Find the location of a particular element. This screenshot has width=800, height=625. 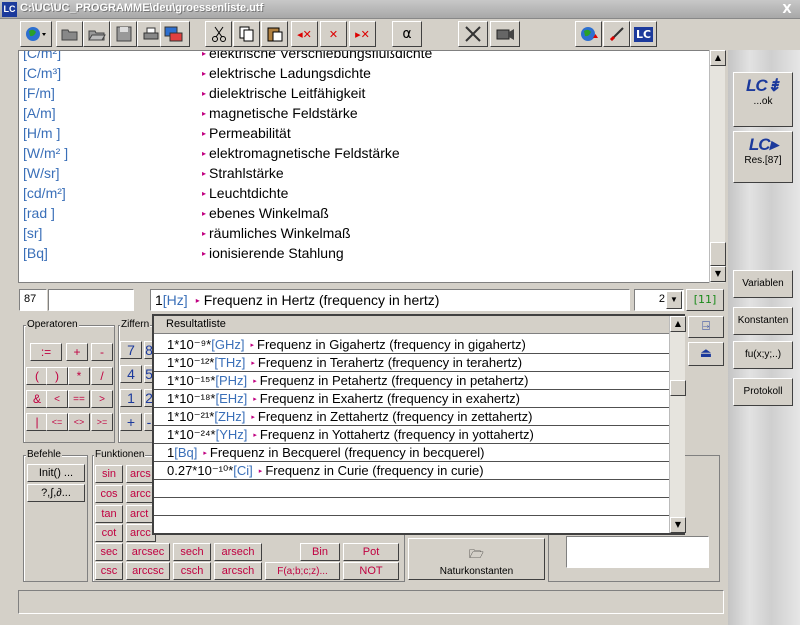

arcsec-key: arcsec is located at coordinates (148, 552).